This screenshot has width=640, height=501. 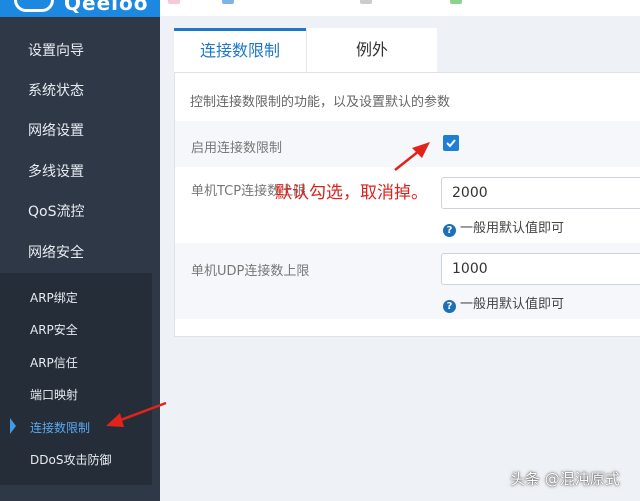 What do you see at coordinates (512, 304) in the screenshot?
I see `udp-hint-text: 一般用默认值即可` at bounding box center [512, 304].